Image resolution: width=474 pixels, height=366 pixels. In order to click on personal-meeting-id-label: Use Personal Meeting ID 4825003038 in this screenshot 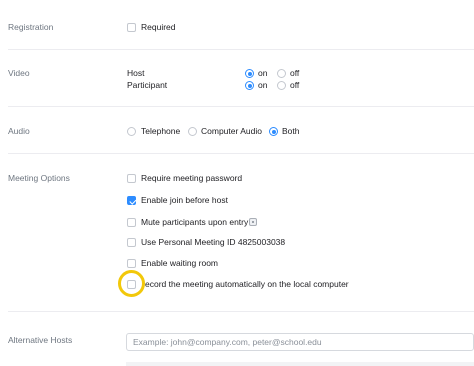, I will do `click(213, 242)`.